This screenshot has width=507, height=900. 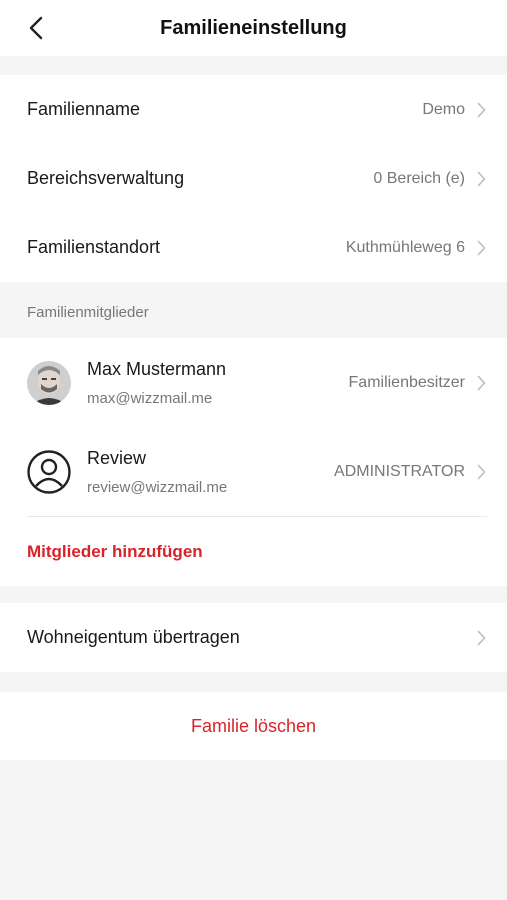 I want to click on family-name-label: Familienname, so click(x=84, y=109).